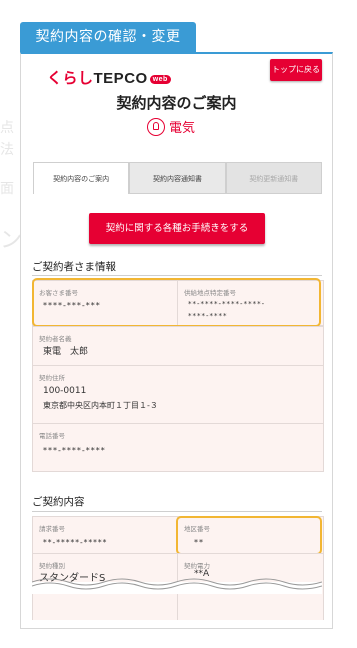  What do you see at coordinates (156, 126) in the screenshot?
I see `lightbulb-icon` at bounding box center [156, 126].